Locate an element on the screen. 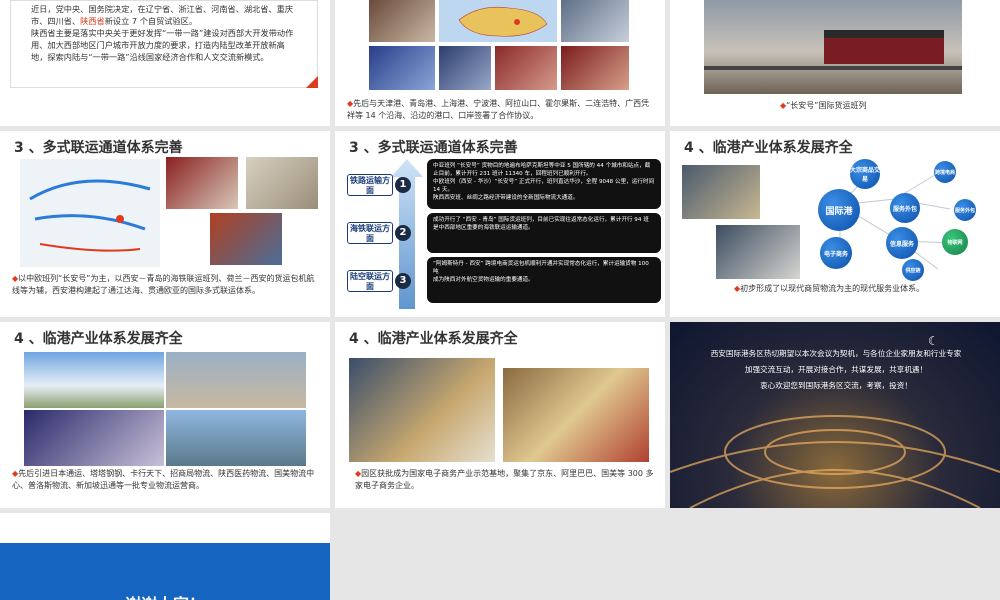 The width and height of the screenshot is (1000, 600). photo-packing-line is located at coordinates (422, 410).